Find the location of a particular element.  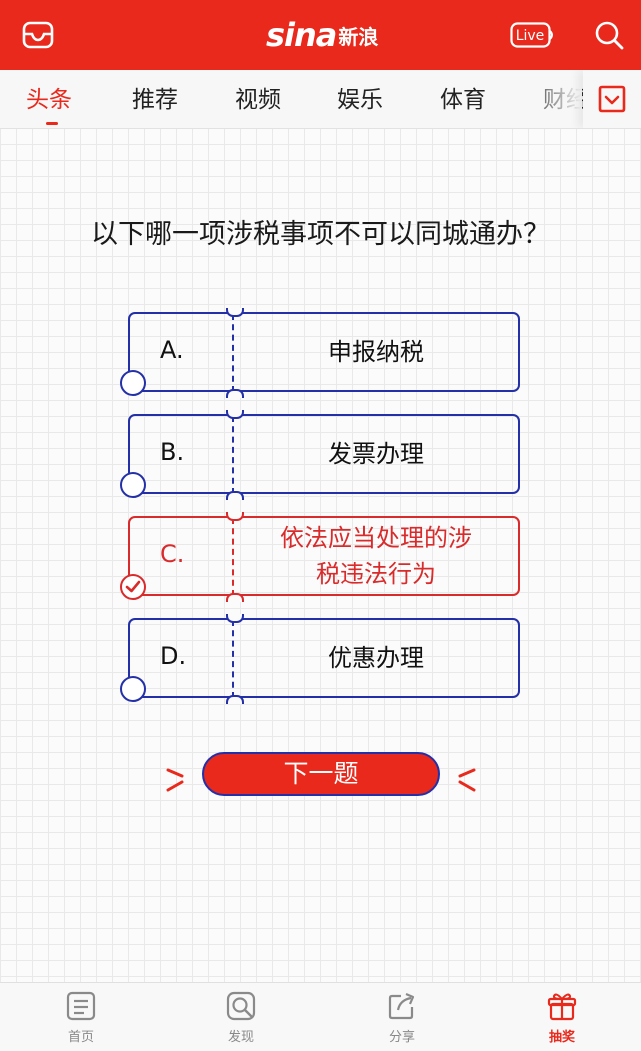

spark-left-icon is located at coordinates (175, 780).